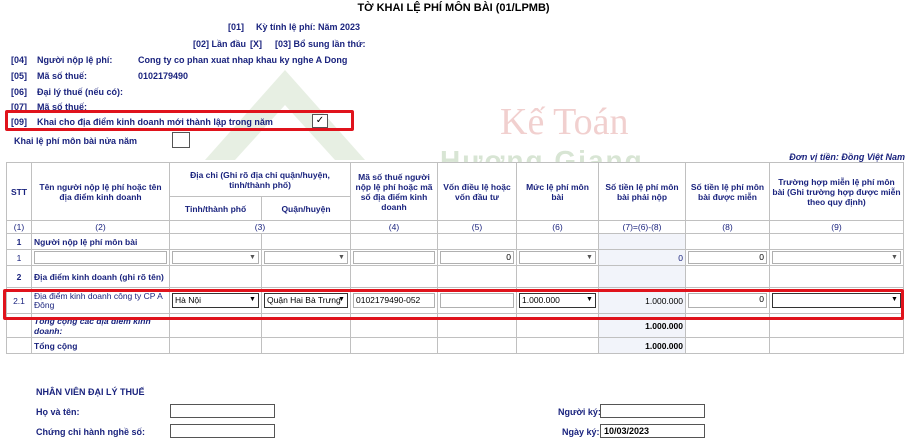 This screenshot has height=439, width=907. I want to click on row1-rate-select: ▼, so click(557, 257).